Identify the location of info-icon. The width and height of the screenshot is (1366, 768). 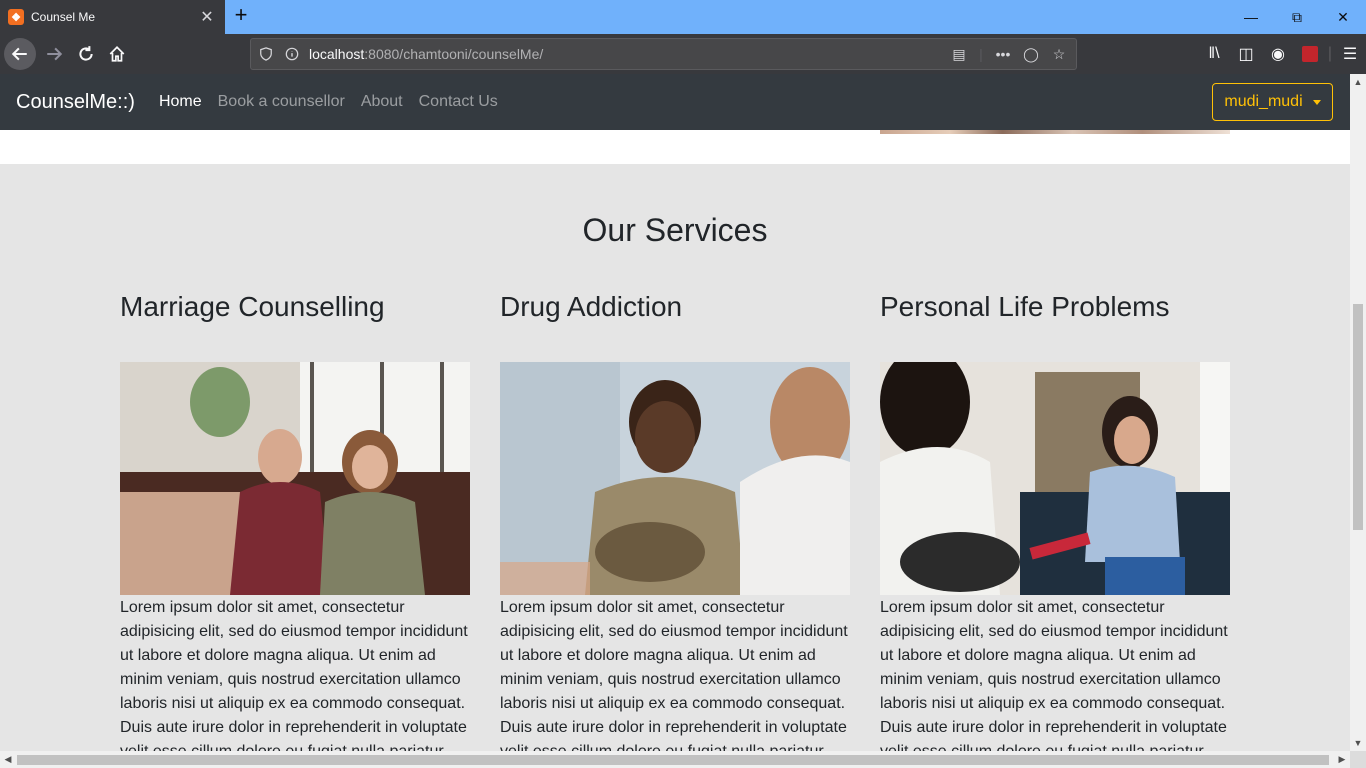
(292, 54).